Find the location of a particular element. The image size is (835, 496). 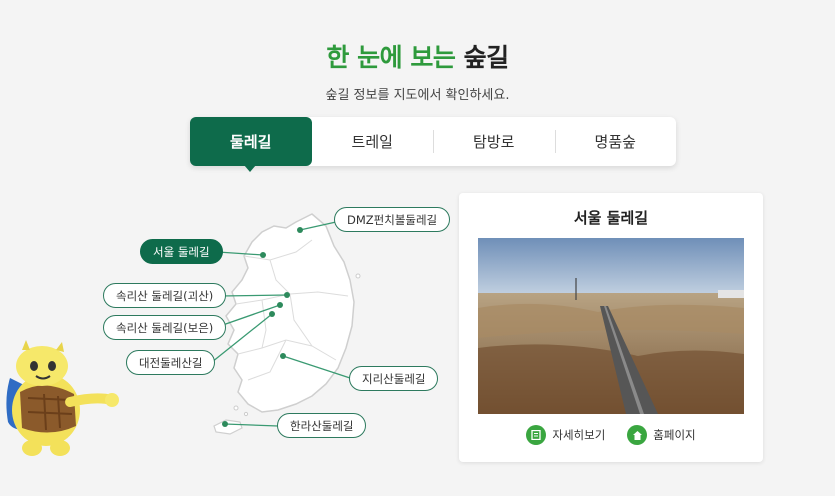

jeju-island is located at coordinates (228, 427).